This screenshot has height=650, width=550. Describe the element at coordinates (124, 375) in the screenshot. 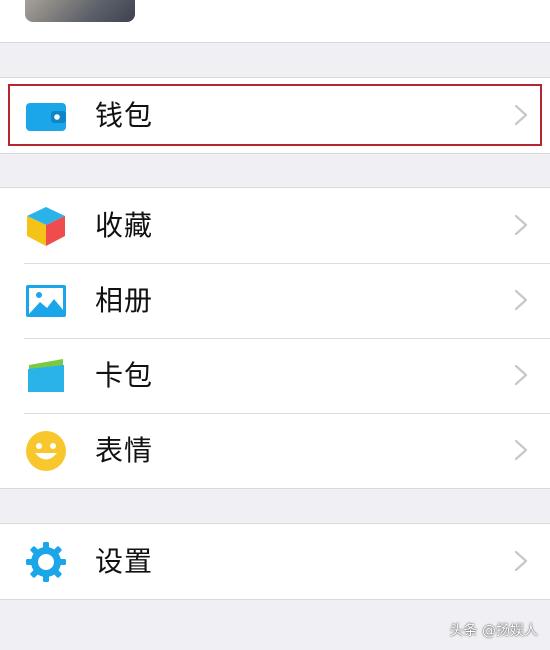

I see `menu-item-label: 卡包` at that location.